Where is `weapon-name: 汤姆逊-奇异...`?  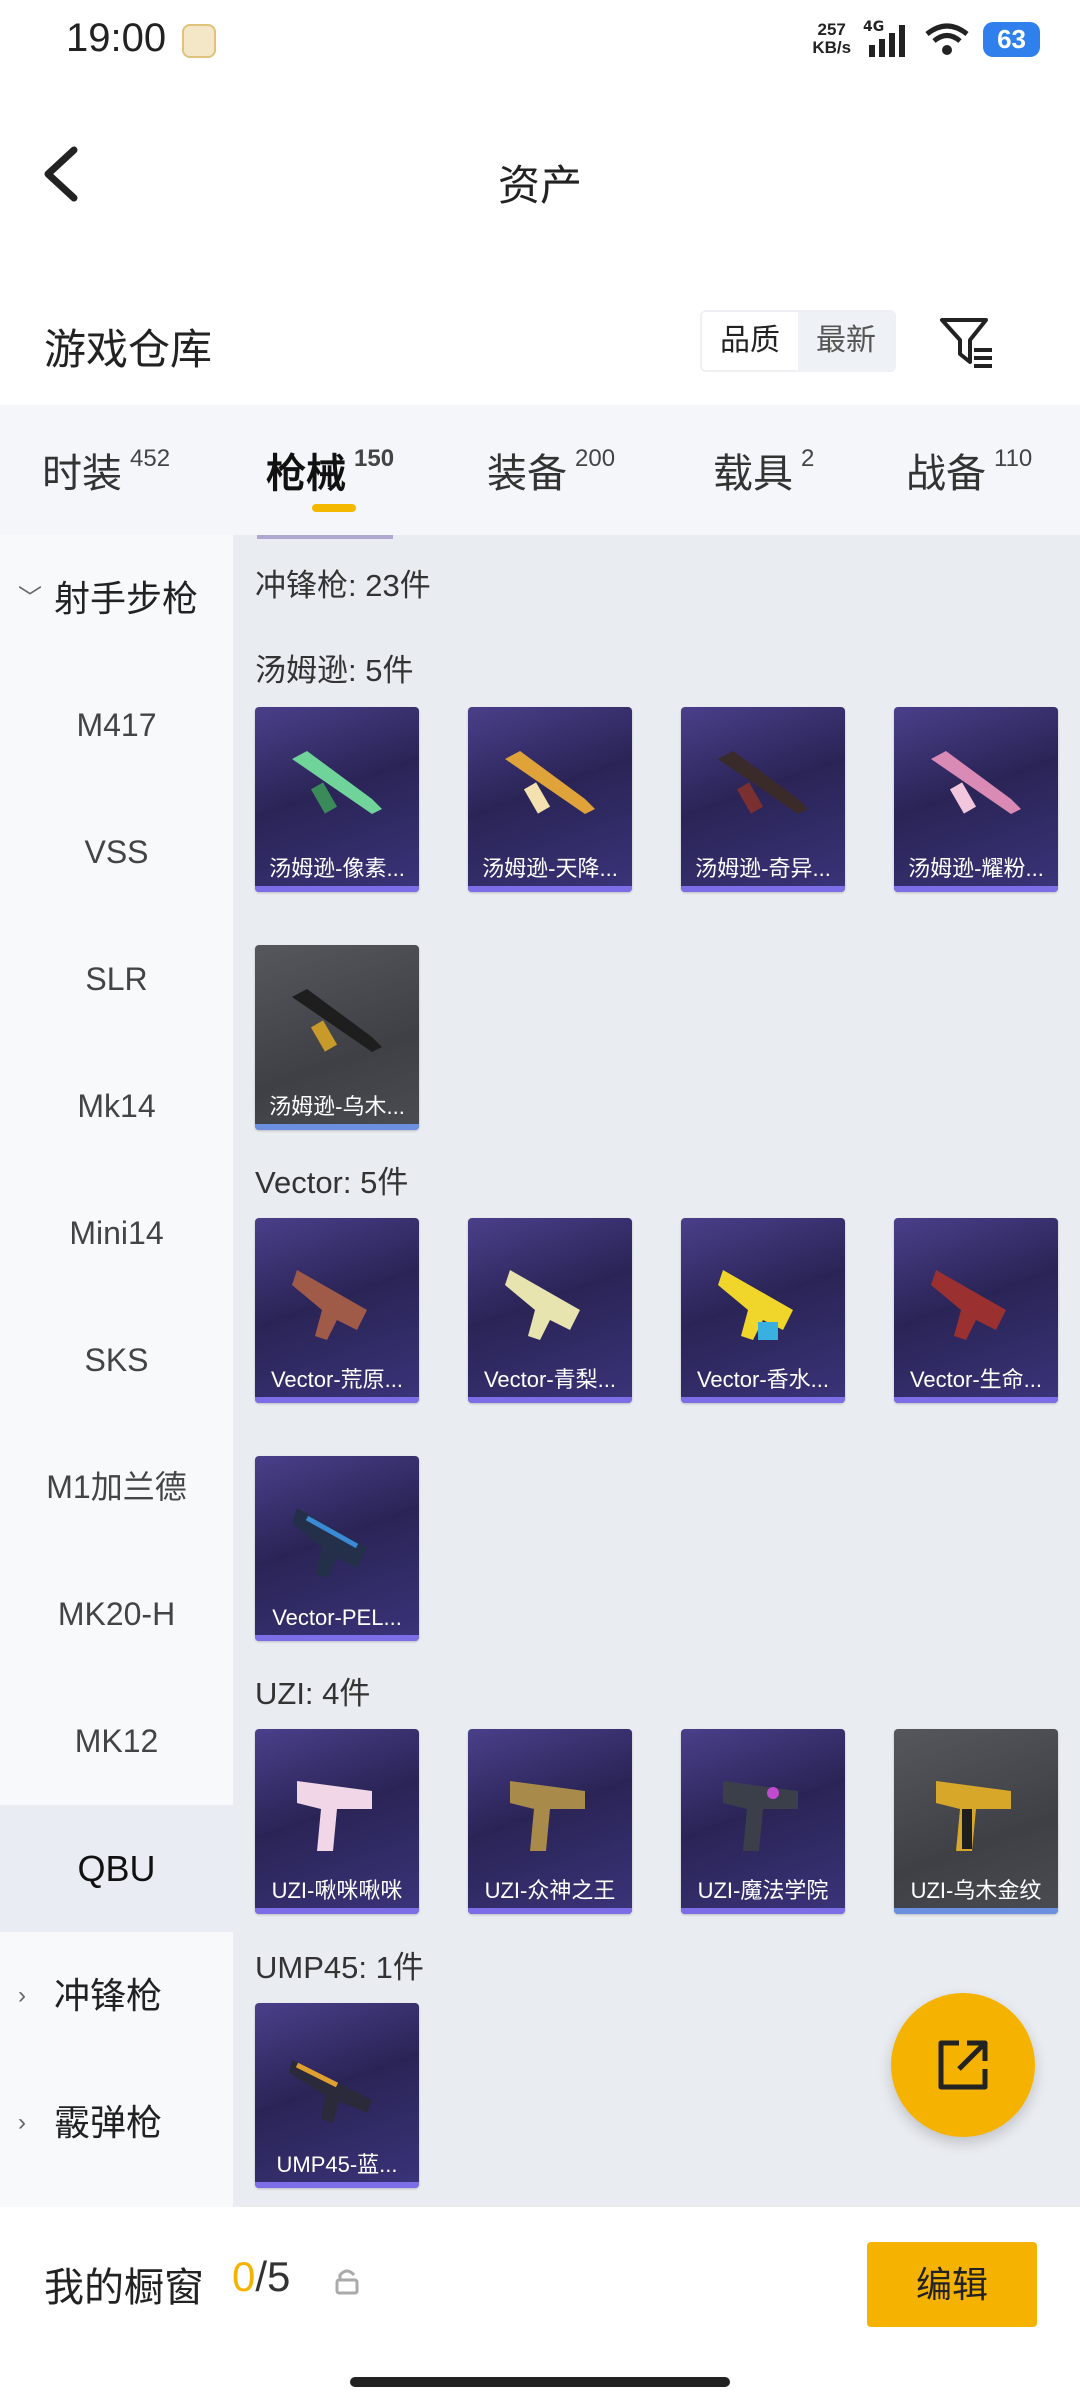
weapon-name: 汤姆逊-奇异... is located at coordinates (763, 868).